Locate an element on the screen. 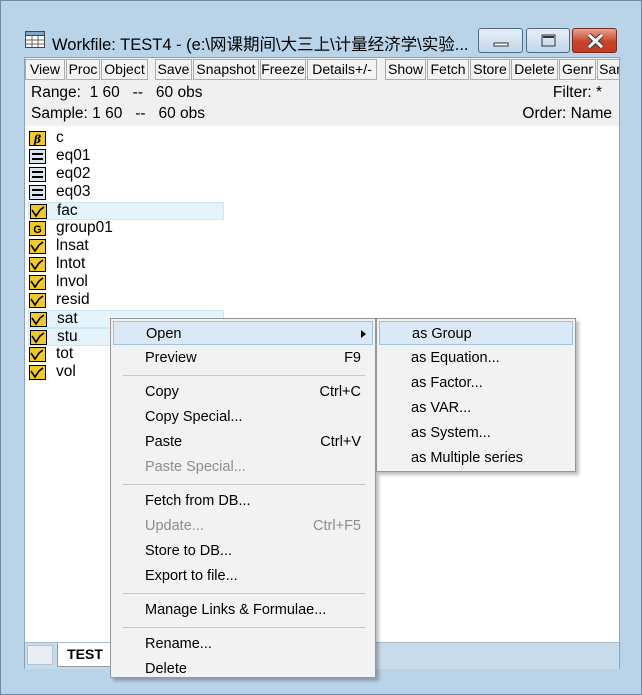 This screenshot has height=695, width=642. object-button: Object is located at coordinates (124, 69).